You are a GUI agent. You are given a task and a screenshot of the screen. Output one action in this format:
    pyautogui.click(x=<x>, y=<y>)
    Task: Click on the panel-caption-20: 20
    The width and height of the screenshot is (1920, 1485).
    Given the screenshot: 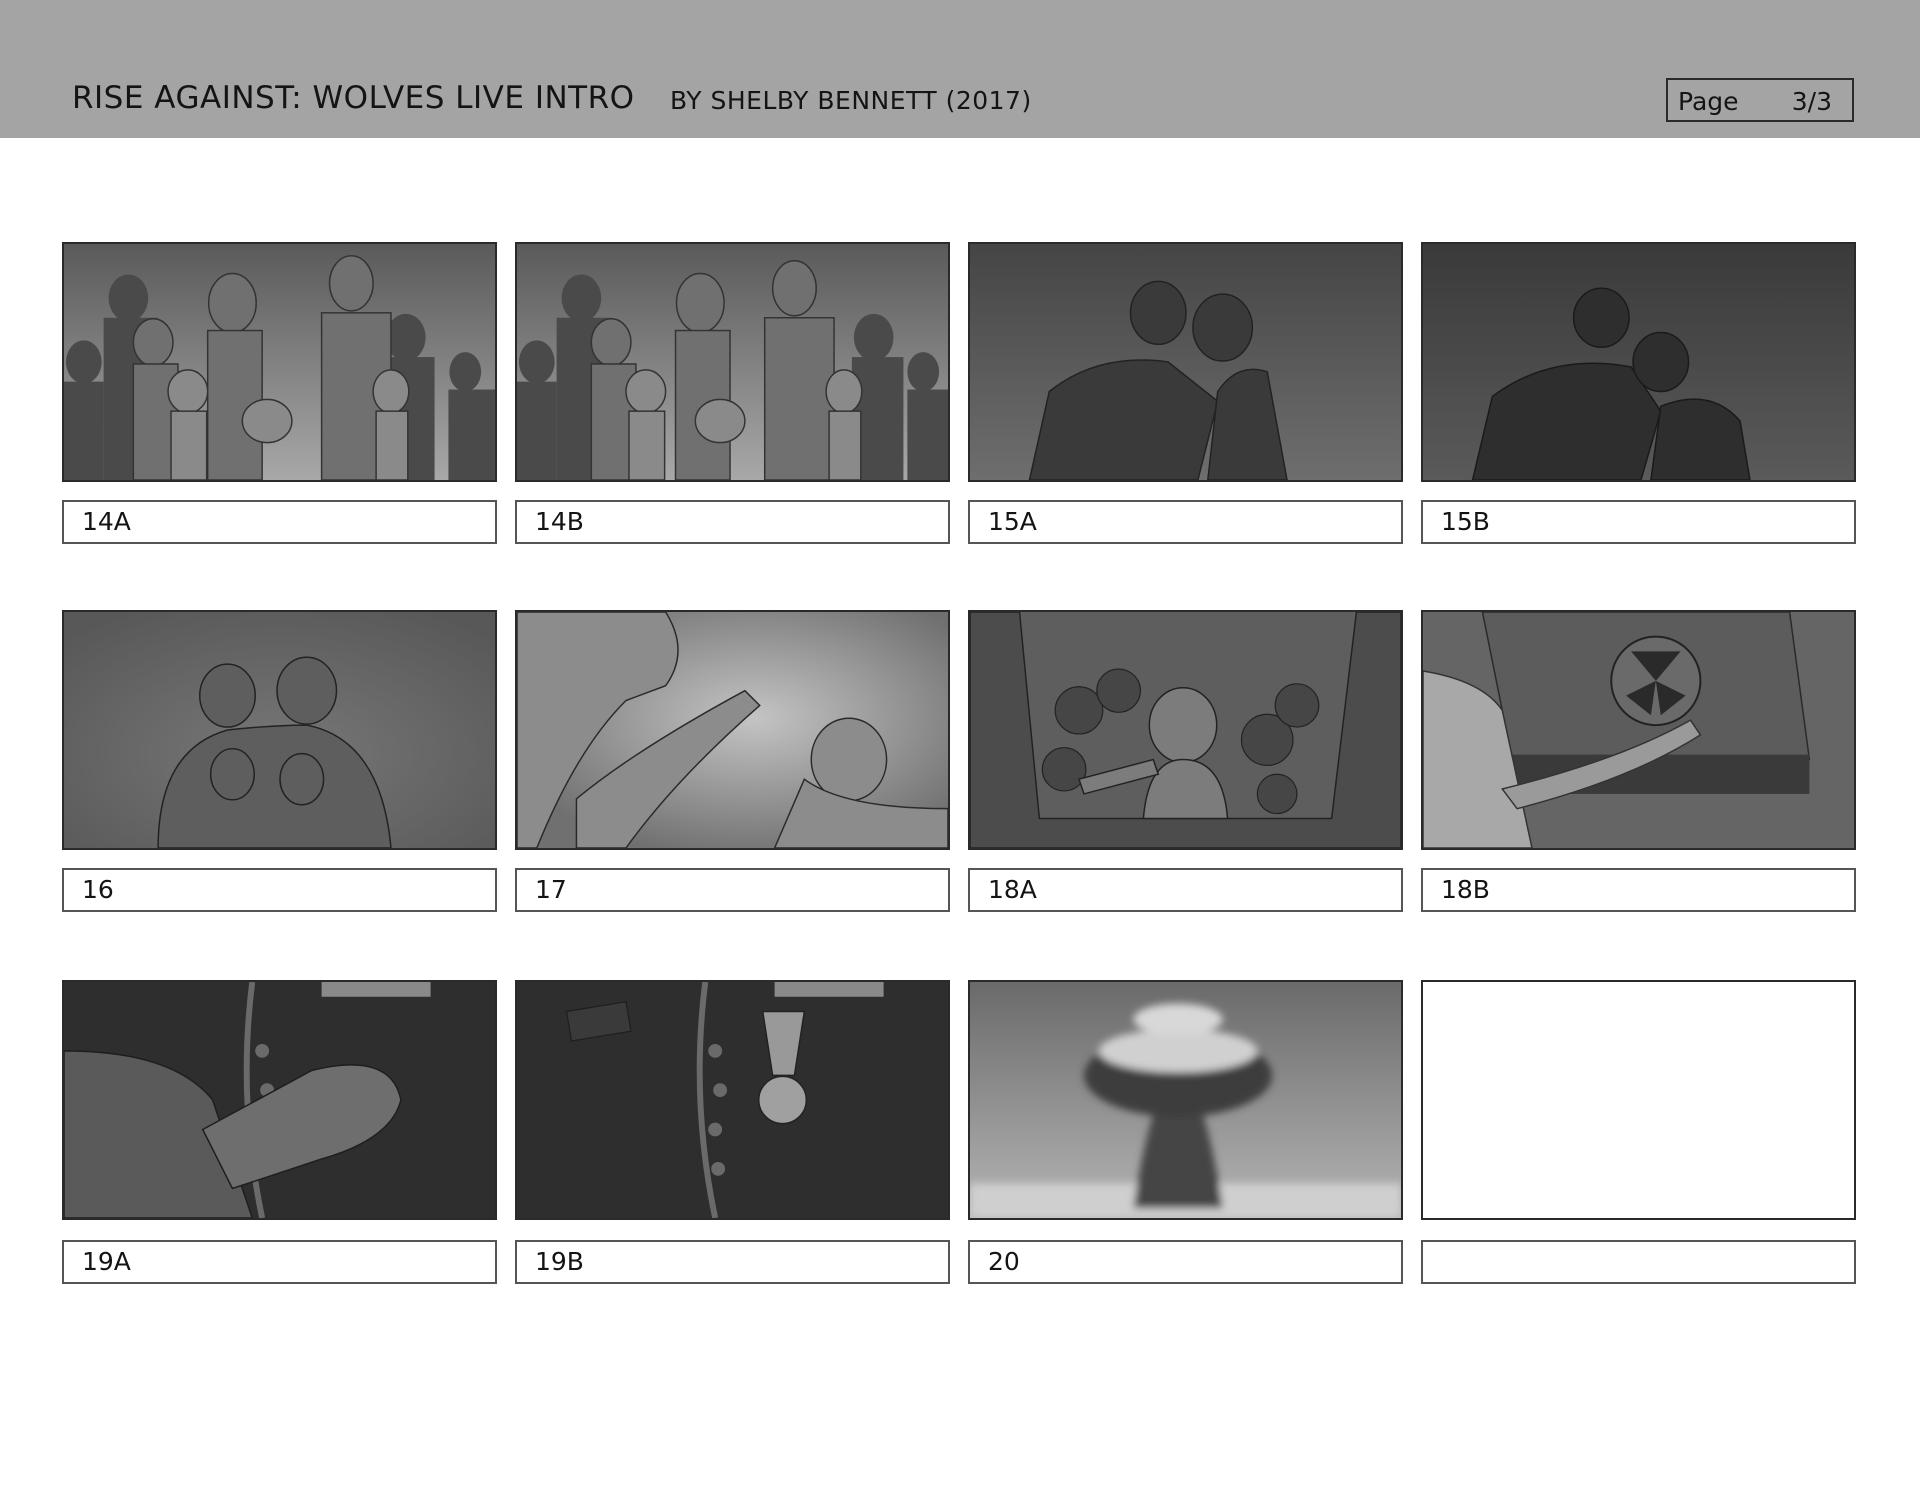 What is the action you would take?
    pyautogui.click(x=1185, y=1262)
    